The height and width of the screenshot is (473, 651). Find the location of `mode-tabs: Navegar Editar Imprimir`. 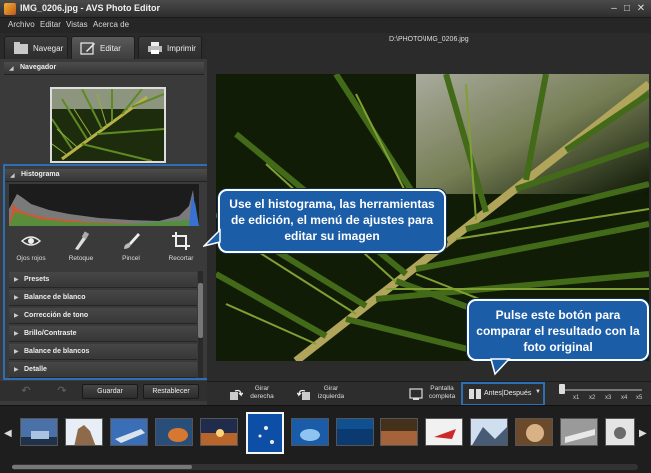

mode-tabs: Navegar Editar Imprimir is located at coordinates (103, 46).